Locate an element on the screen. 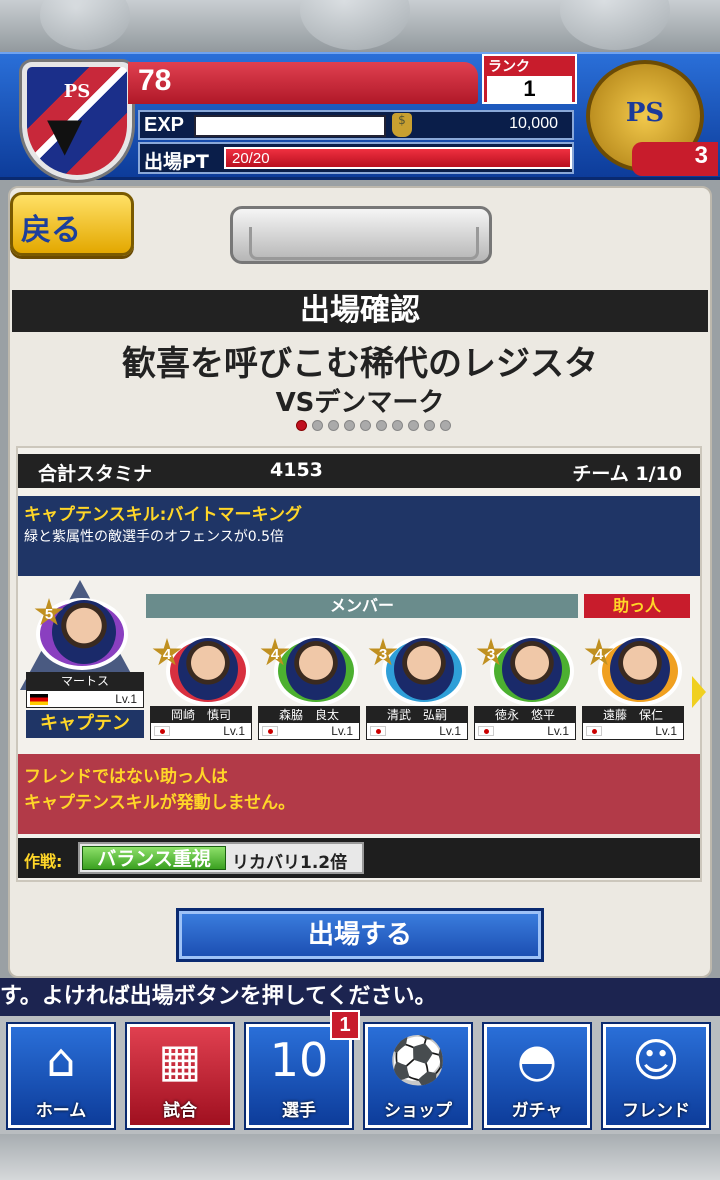  exp-bar is located at coordinates (290, 126).